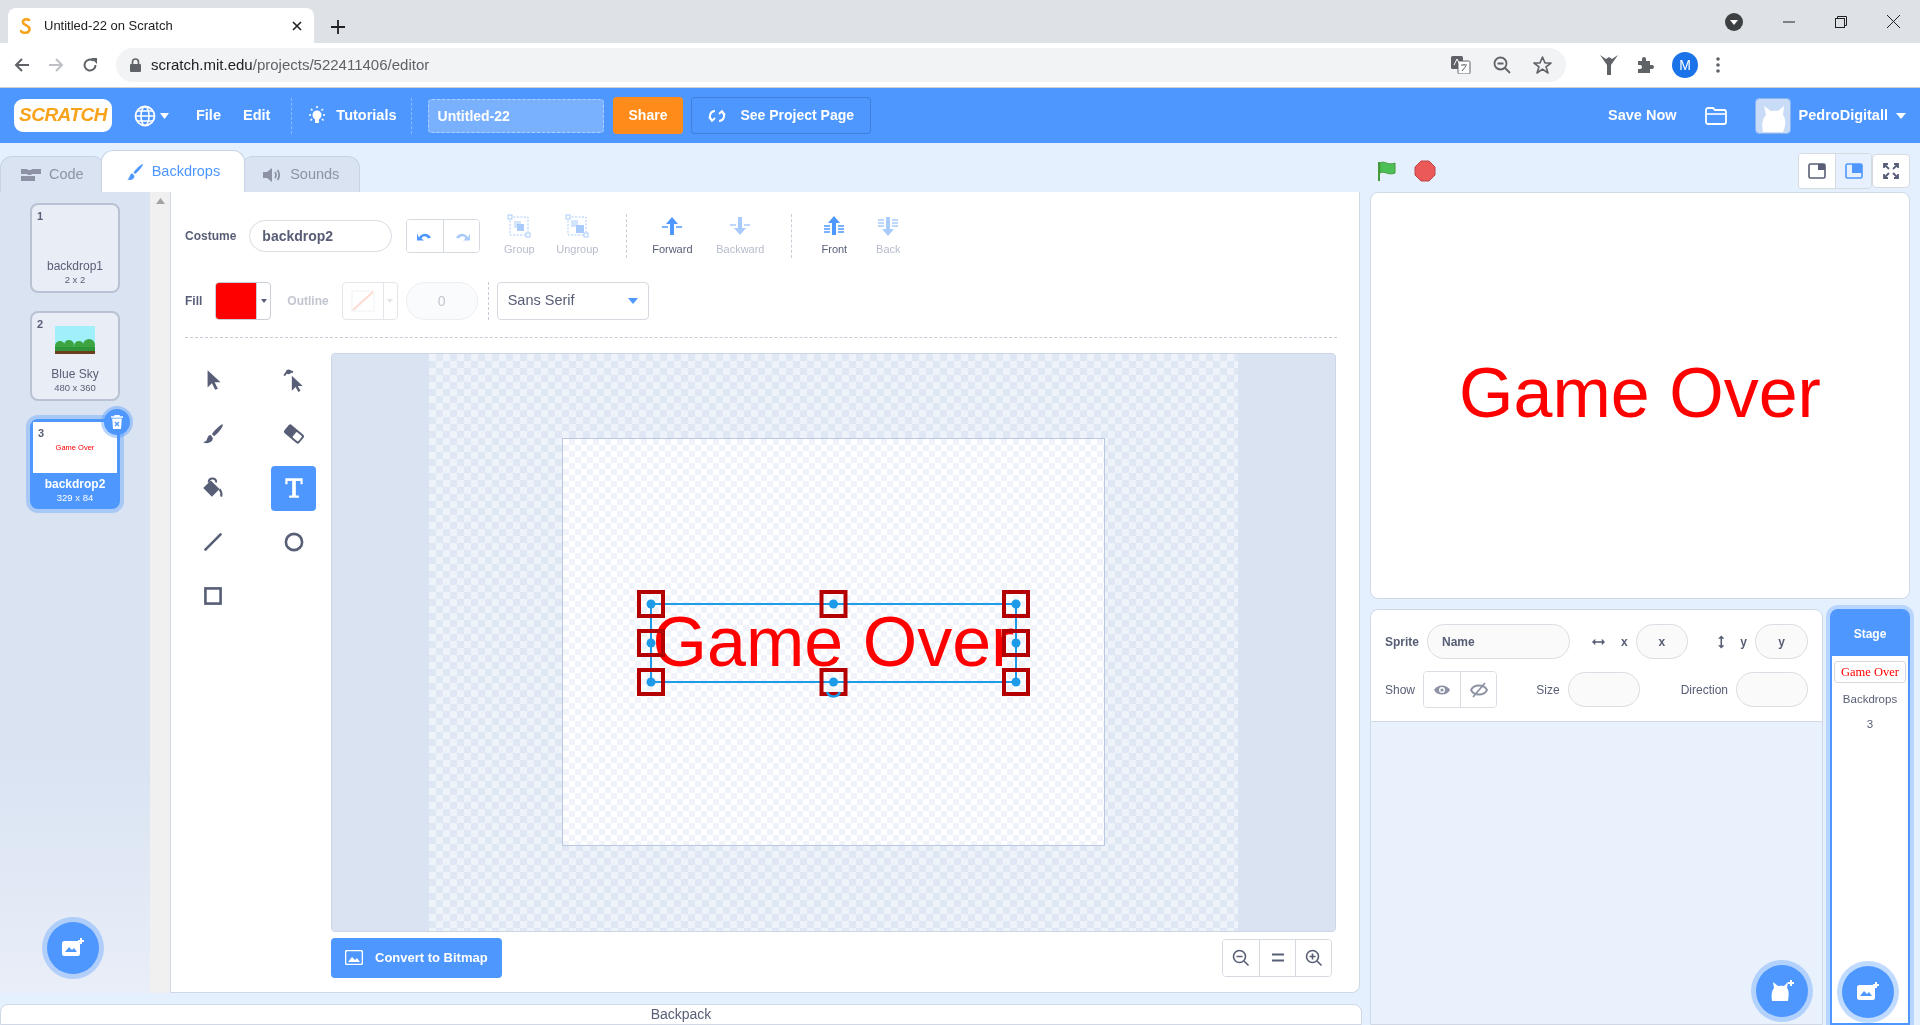 Image resolution: width=1920 pixels, height=1025 pixels. I want to click on direction-field, so click(1772, 689).